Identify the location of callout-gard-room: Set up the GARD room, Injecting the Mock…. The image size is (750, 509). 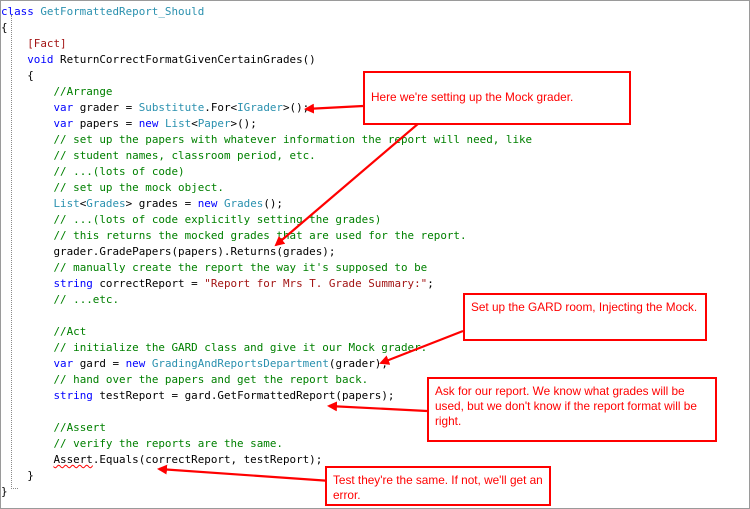
(585, 317).